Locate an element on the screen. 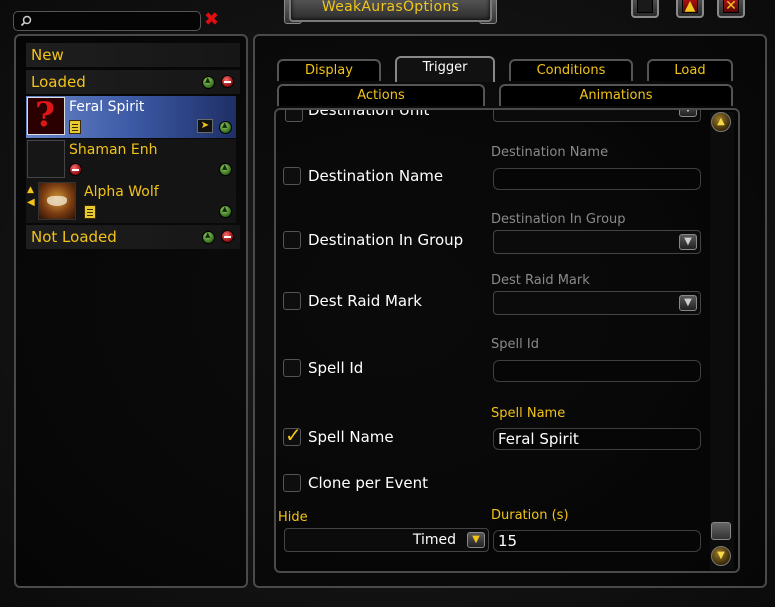 The image size is (775, 607). new-aura-button: New is located at coordinates (133, 55).